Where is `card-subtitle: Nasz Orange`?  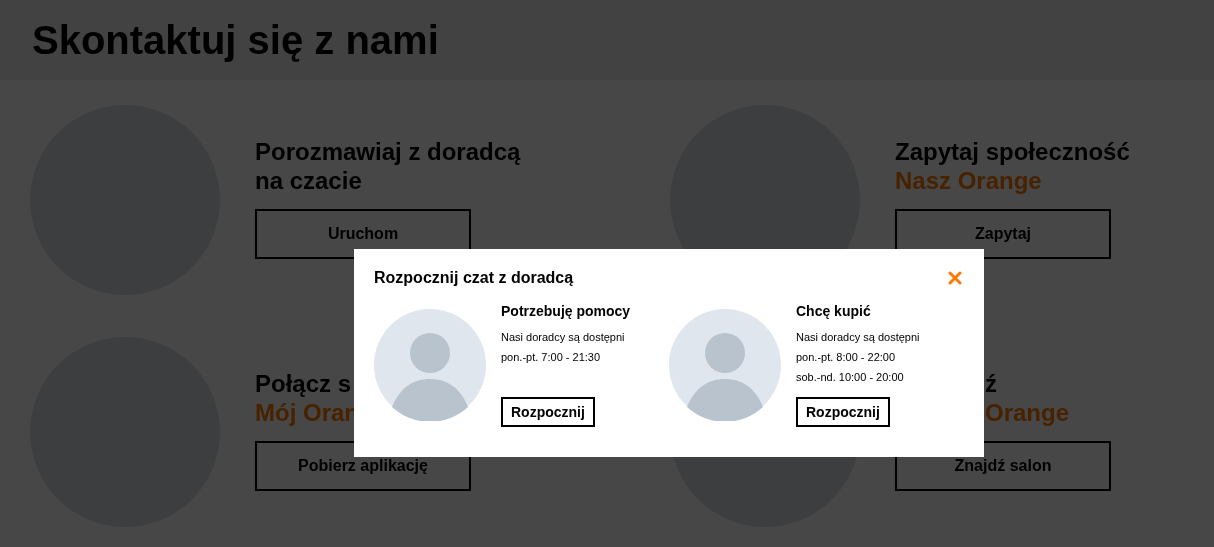 card-subtitle: Nasz Orange is located at coordinates (968, 180).